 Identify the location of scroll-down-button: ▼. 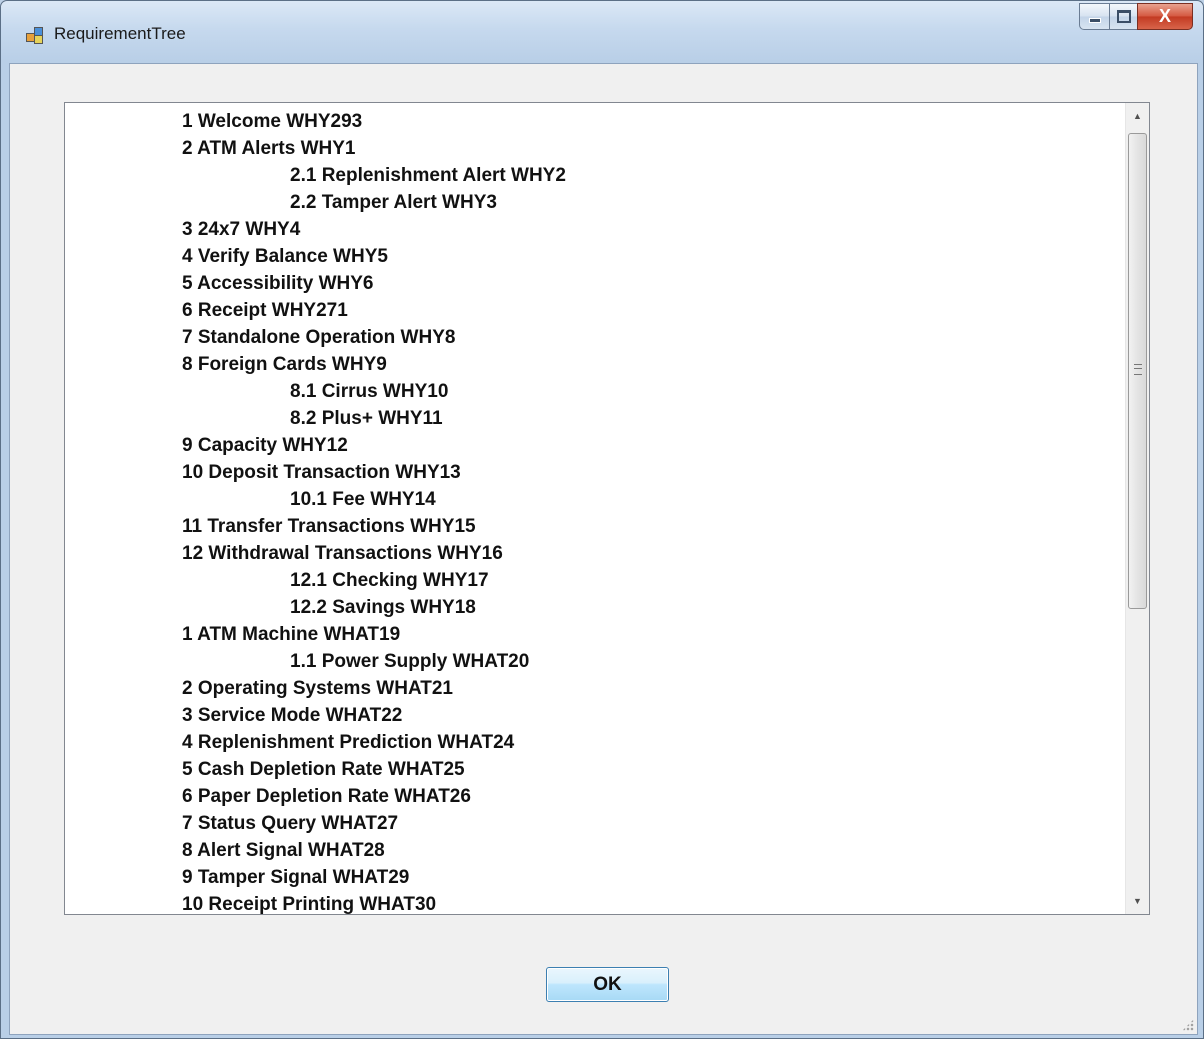
(1137, 901).